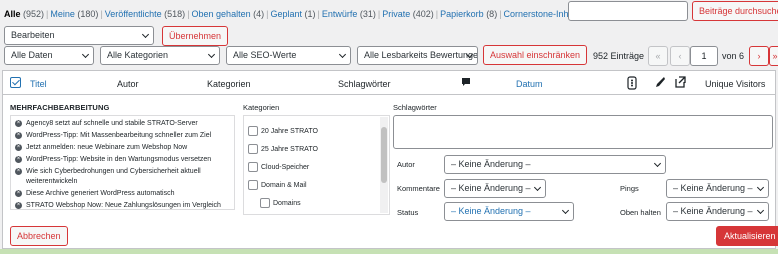 The width and height of the screenshot is (778, 254). I want to click on category-item: Domain & Mail, so click(316, 185).